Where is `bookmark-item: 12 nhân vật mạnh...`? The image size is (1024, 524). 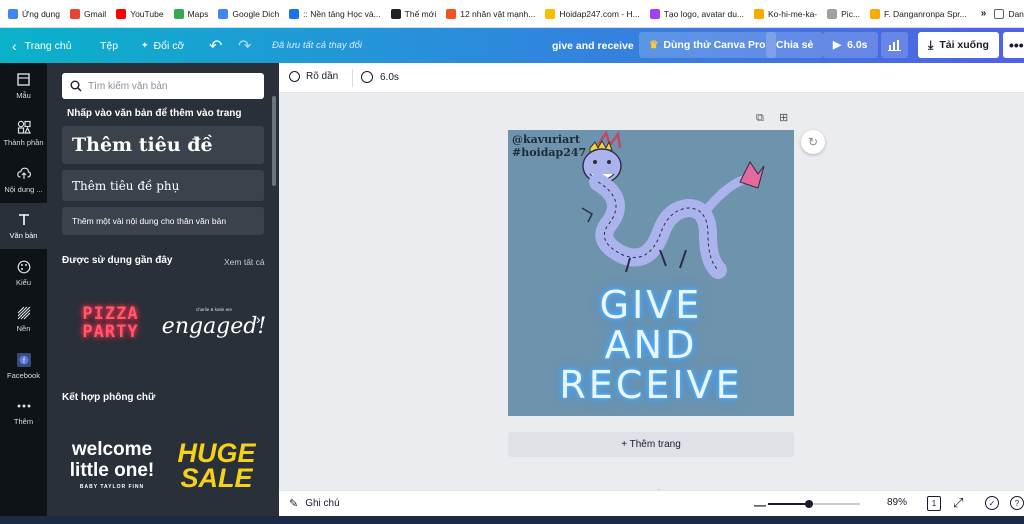
bookmark-item: 12 nhân vật mạnh... is located at coordinates (491, 13).